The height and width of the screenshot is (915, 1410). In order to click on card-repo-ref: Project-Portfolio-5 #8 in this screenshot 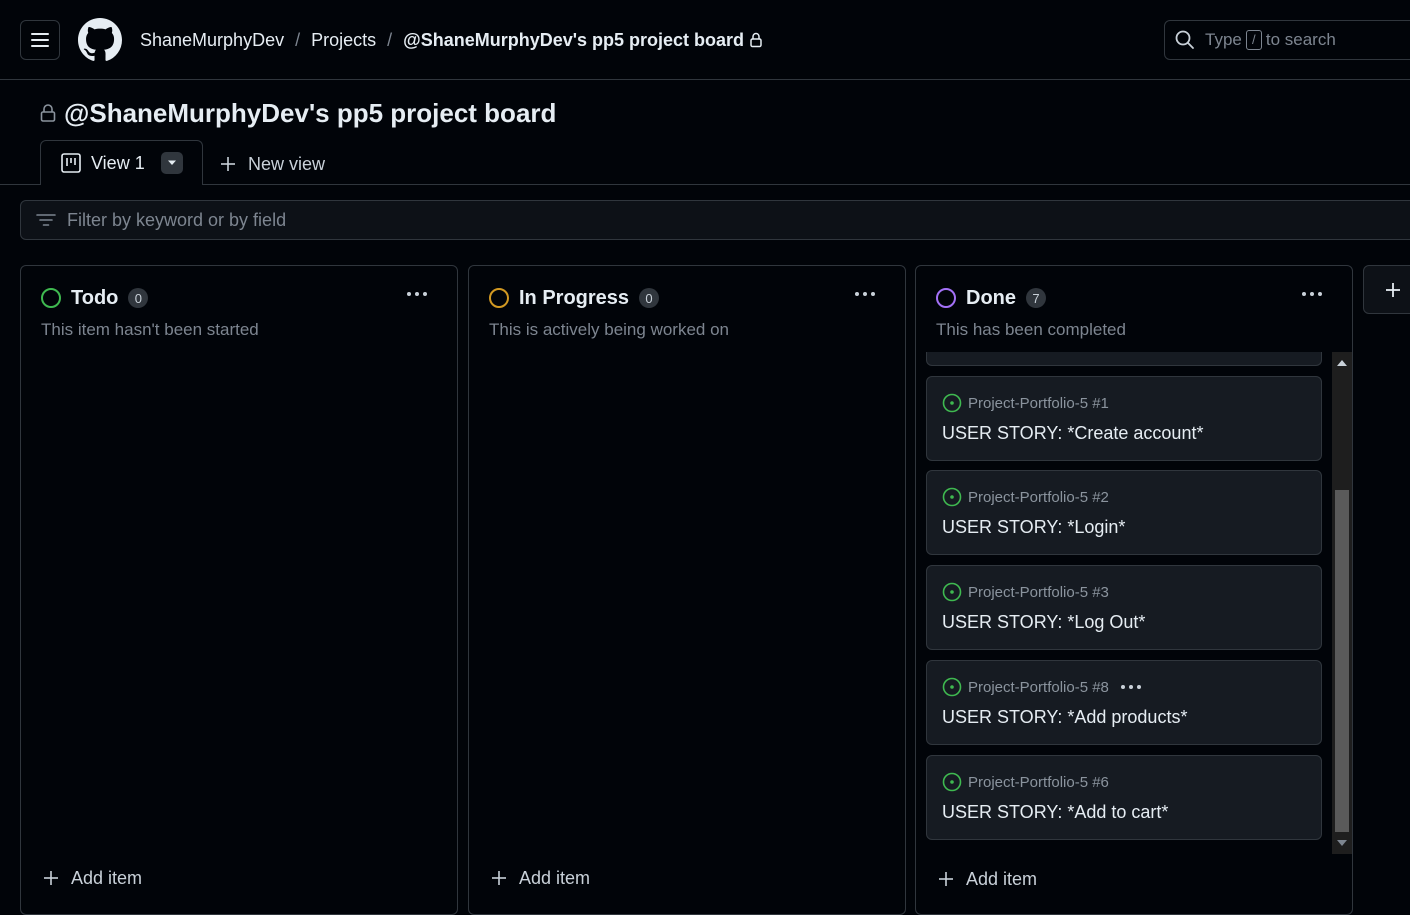, I will do `click(1038, 687)`.